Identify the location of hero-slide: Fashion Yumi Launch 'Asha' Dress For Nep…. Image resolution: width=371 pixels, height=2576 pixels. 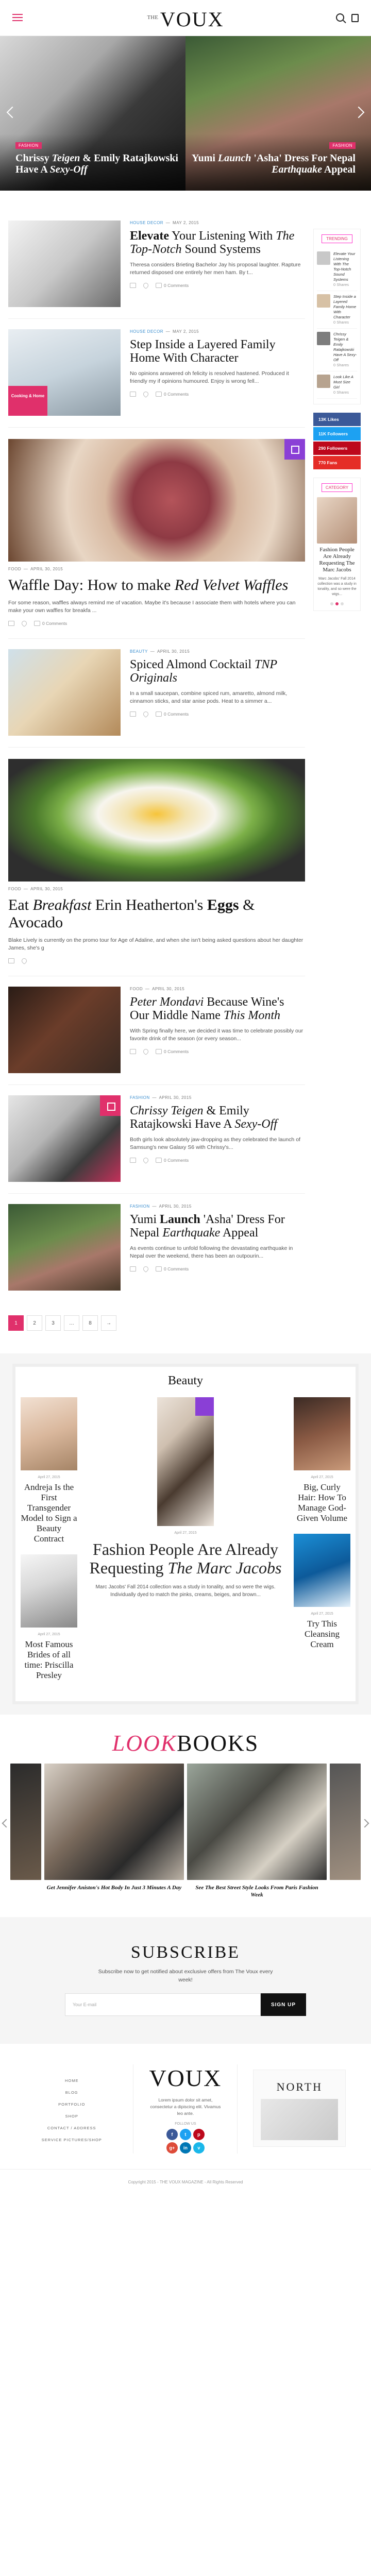
(278, 113).